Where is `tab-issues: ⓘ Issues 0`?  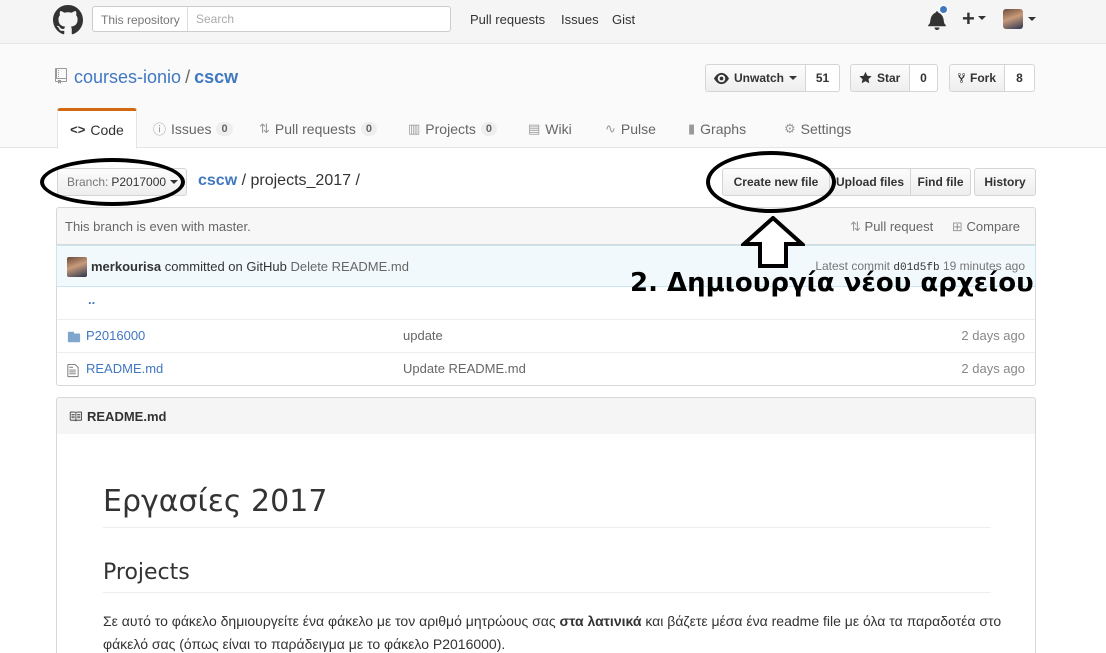
tab-issues: ⓘ Issues 0 is located at coordinates (193, 128).